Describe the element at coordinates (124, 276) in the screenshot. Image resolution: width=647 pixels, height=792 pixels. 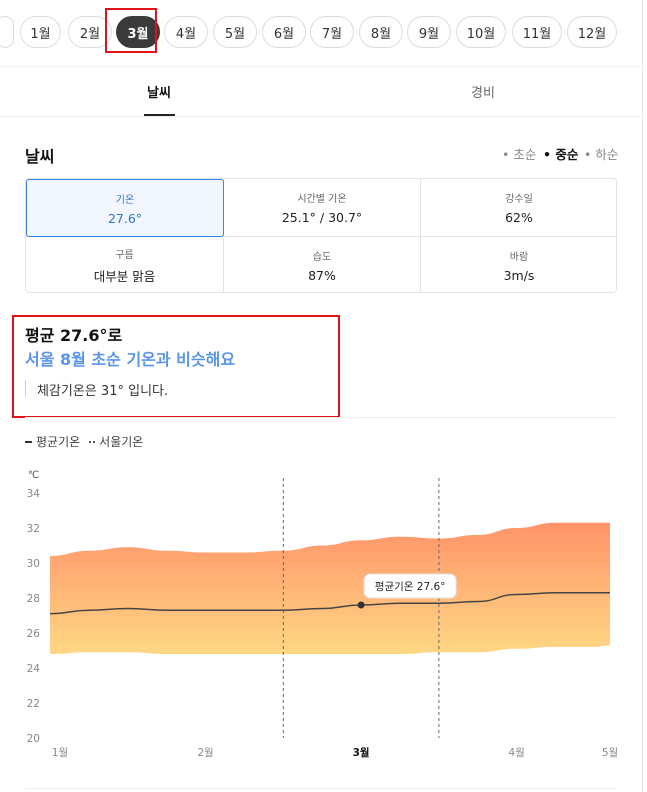
I see `cloud-value: 대부분 맑음` at that location.